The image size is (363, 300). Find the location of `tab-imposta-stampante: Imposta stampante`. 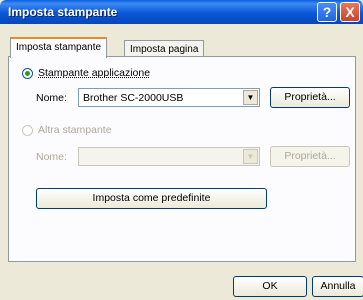

tab-imposta-stampante: Imposta stampante is located at coordinates (59, 47).